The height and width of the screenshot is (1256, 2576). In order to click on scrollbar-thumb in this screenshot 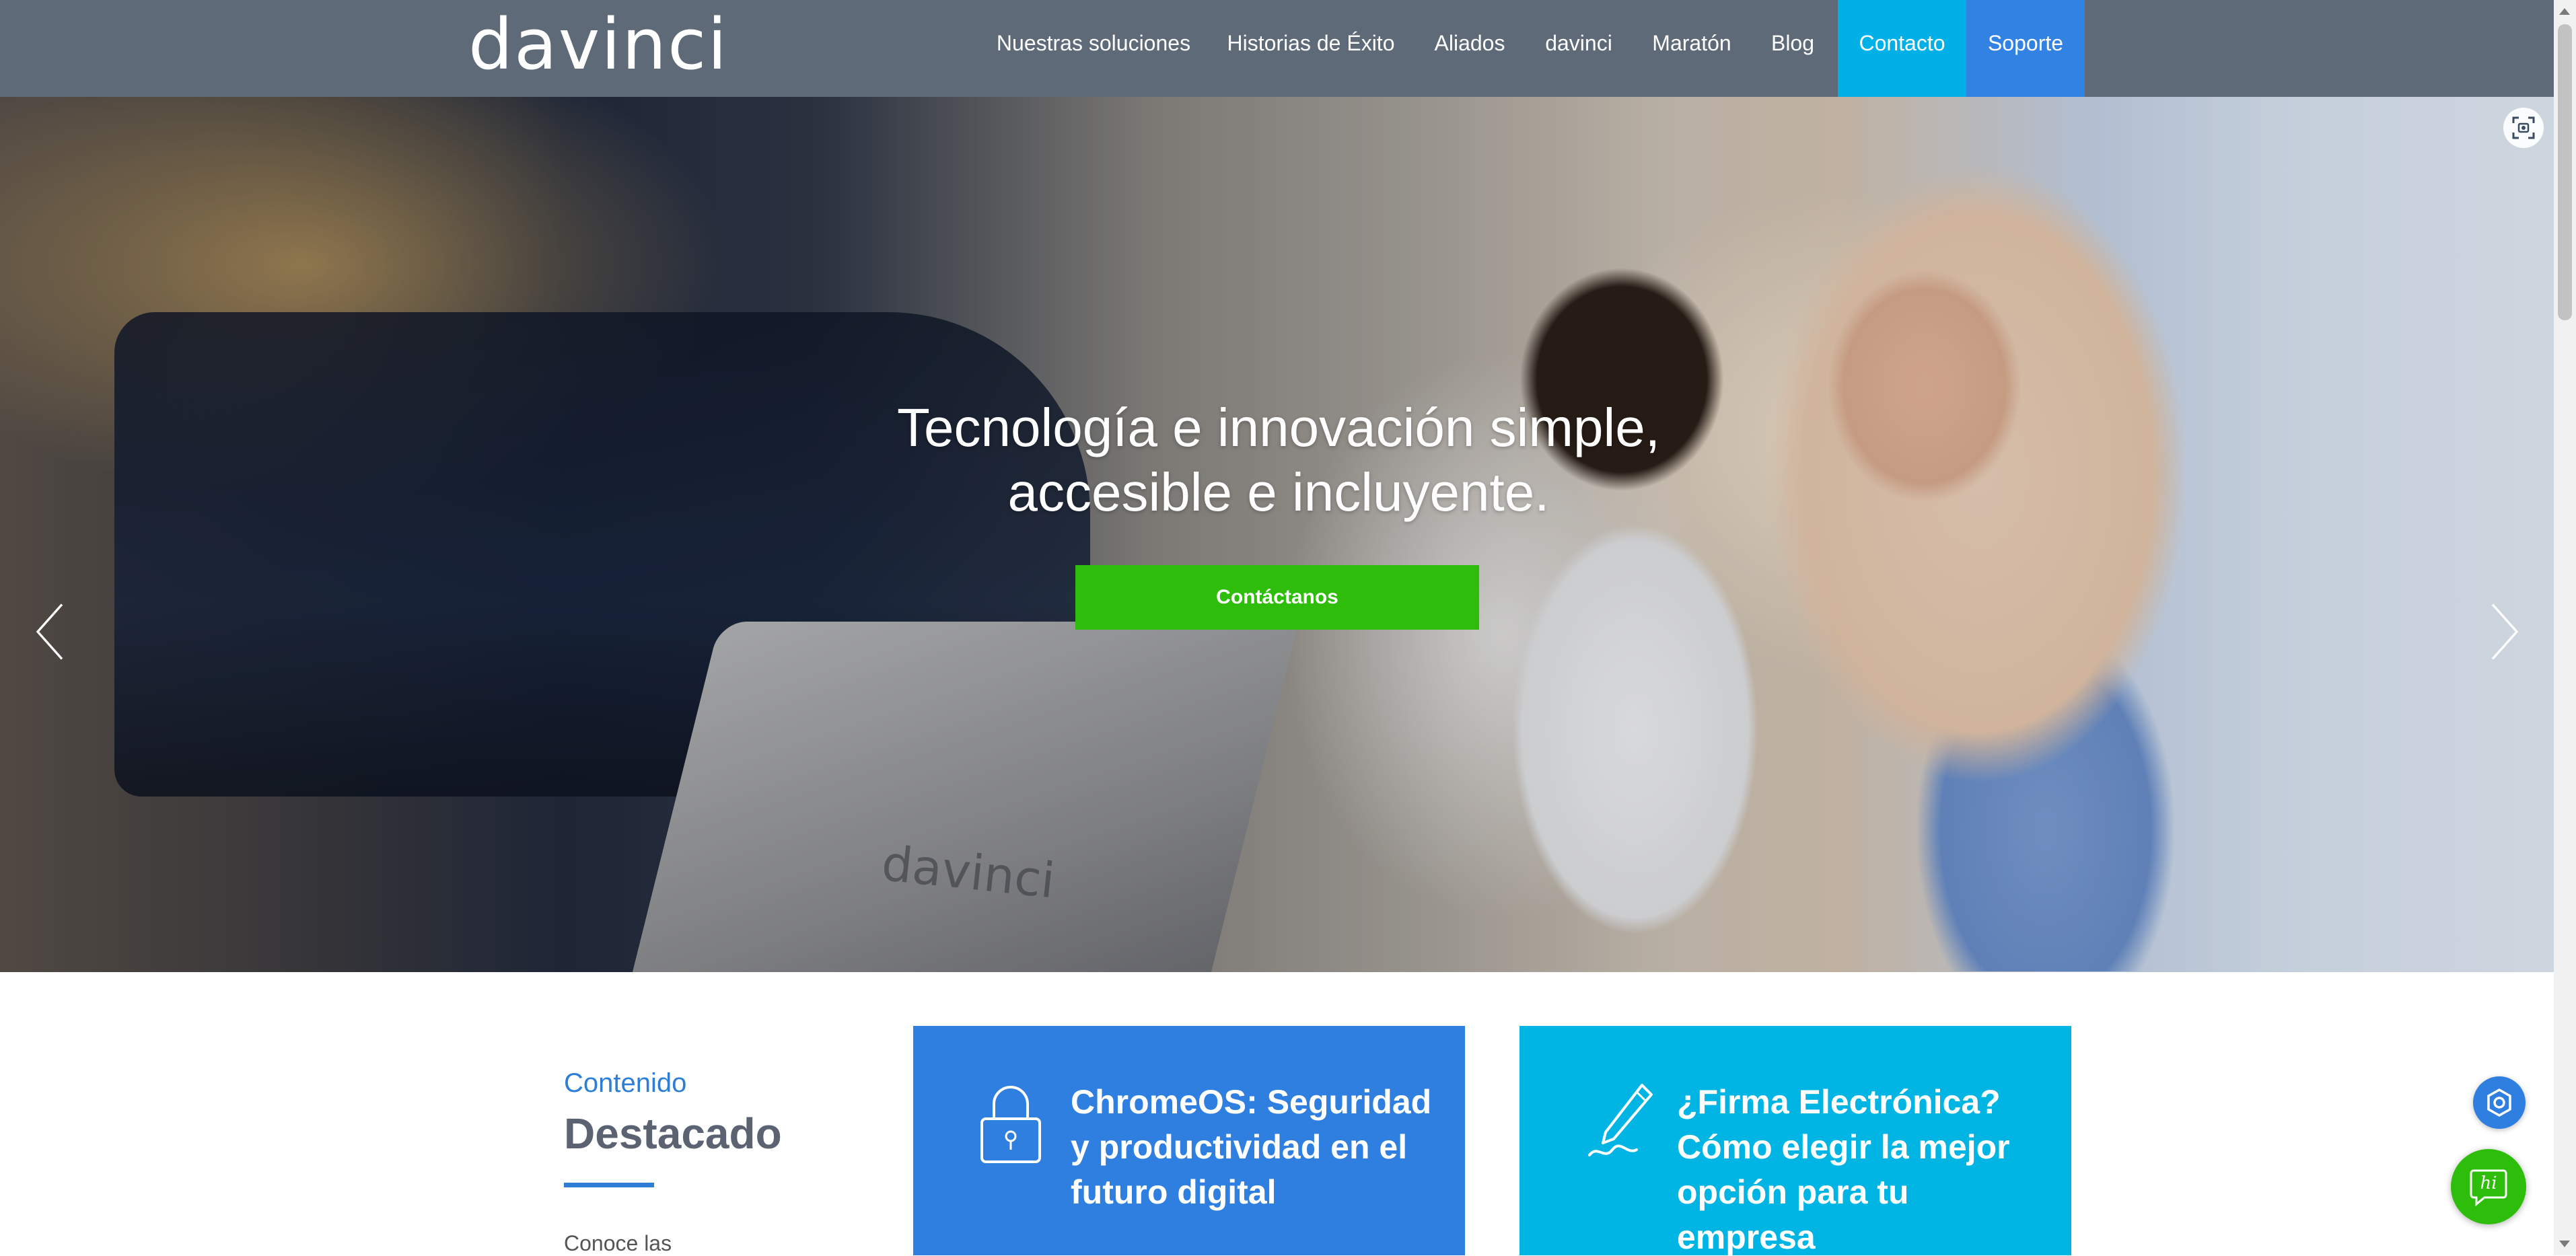, I will do `click(2565, 172)`.